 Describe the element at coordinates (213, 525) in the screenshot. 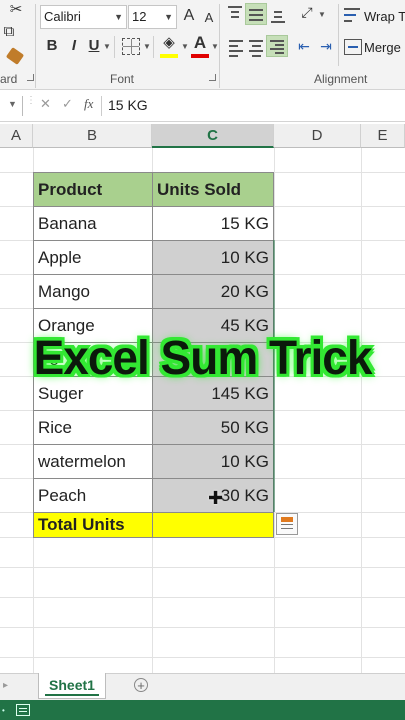

I see `total-units-value` at that location.